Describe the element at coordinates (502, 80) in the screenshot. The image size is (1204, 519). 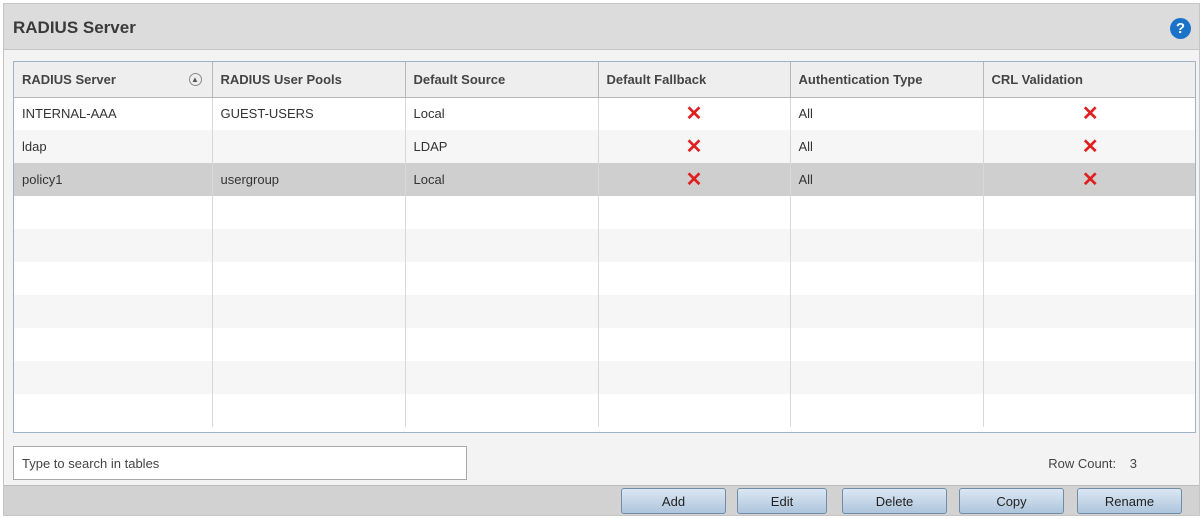
I see `column-header-default-source: Default Source` at that location.